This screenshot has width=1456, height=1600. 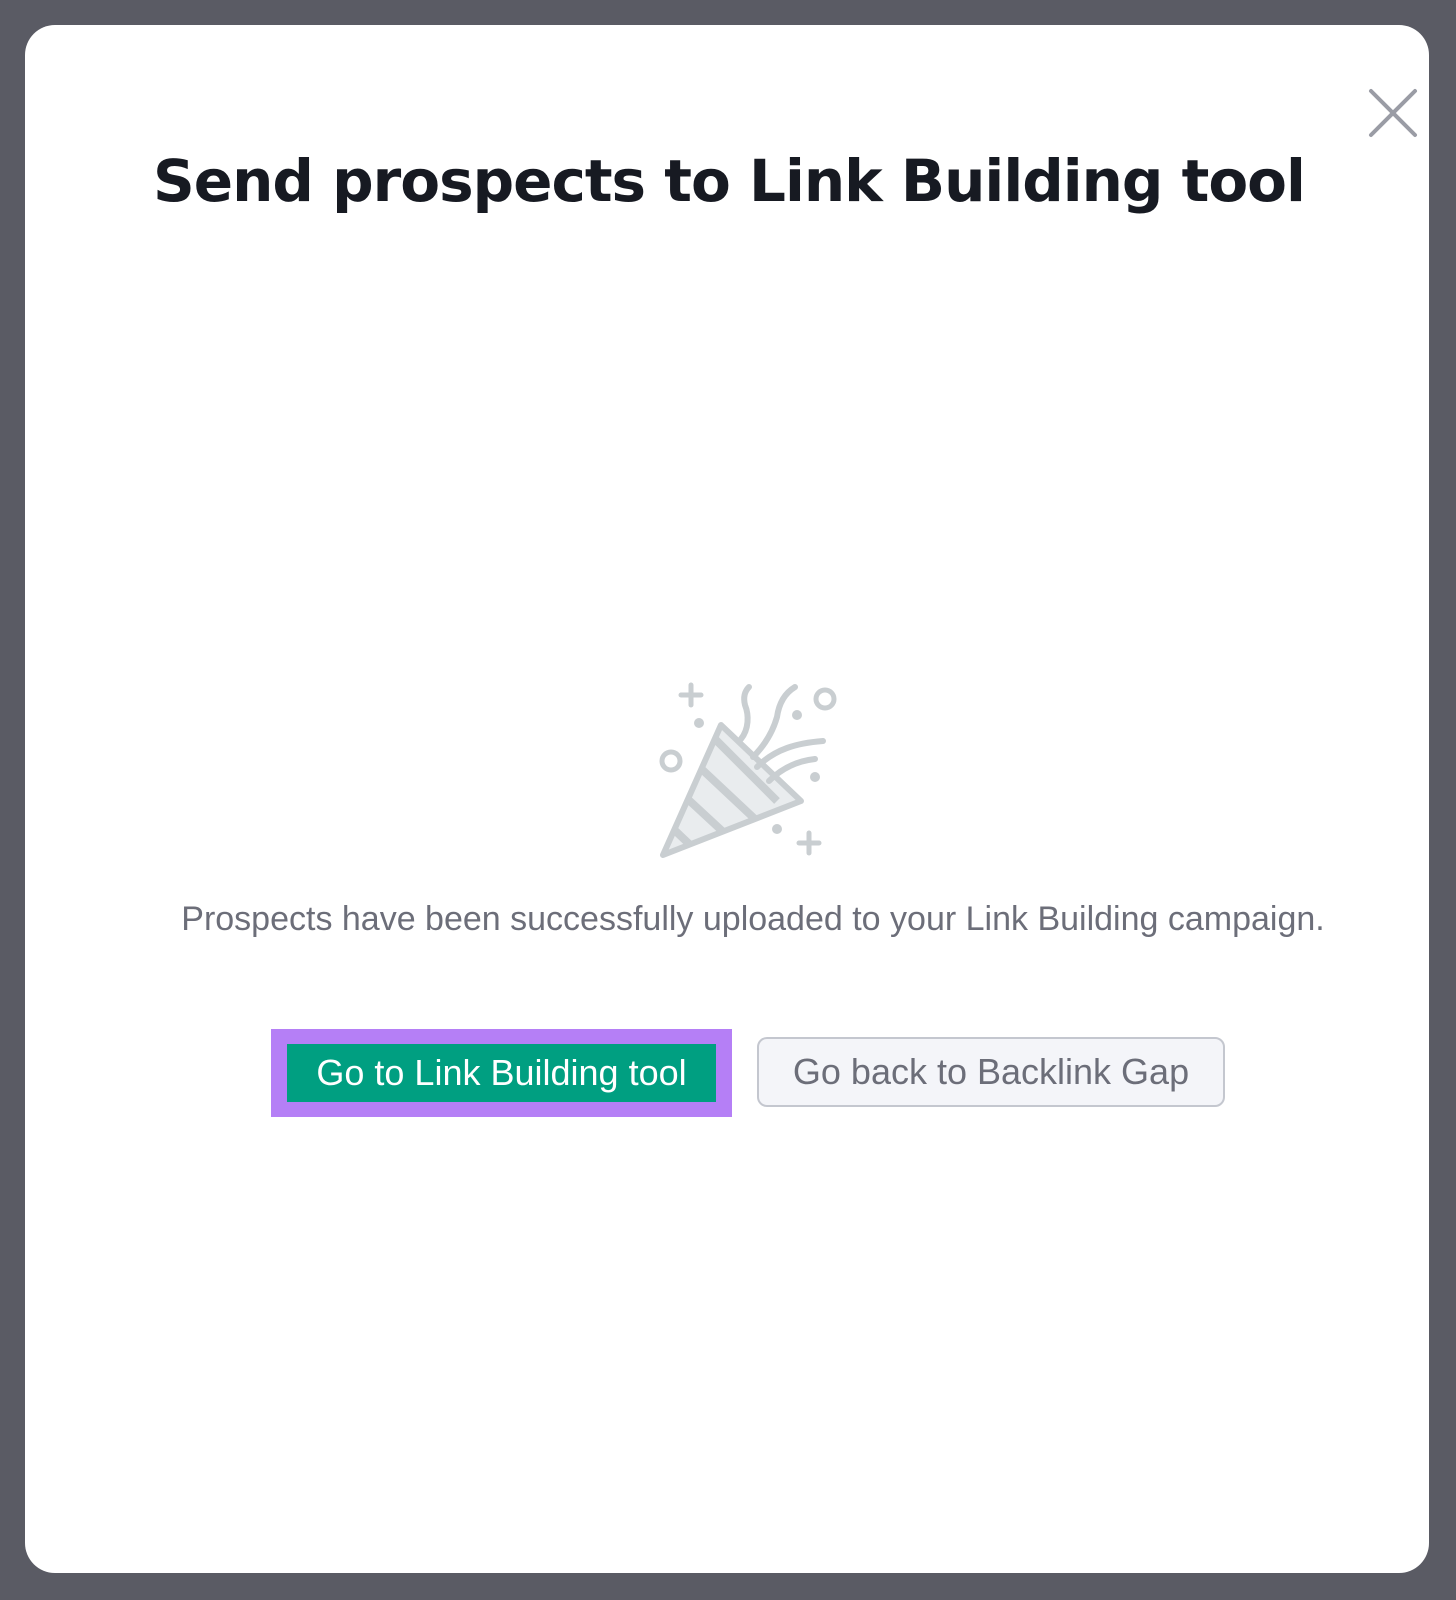 I want to click on party-popper-icon, so click(x=748, y=770).